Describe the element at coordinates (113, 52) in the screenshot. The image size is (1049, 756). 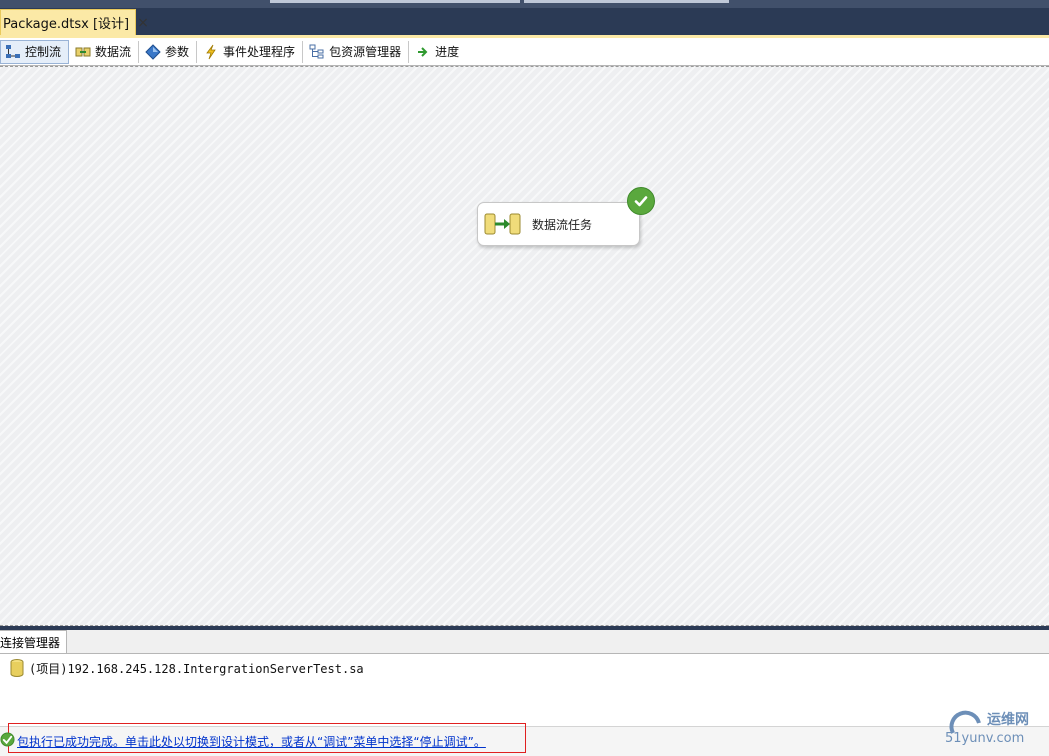
I see `tab-label: 数据流` at that location.